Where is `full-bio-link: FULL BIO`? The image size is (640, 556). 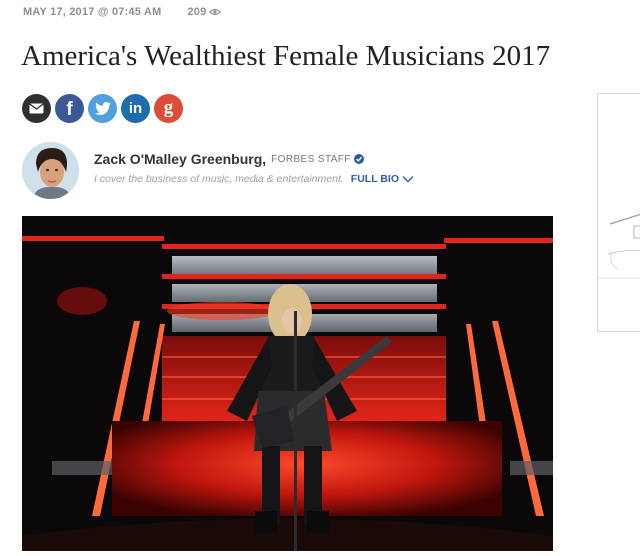
full-bio-link: FULL BIO is located at coordinates (382, 179).